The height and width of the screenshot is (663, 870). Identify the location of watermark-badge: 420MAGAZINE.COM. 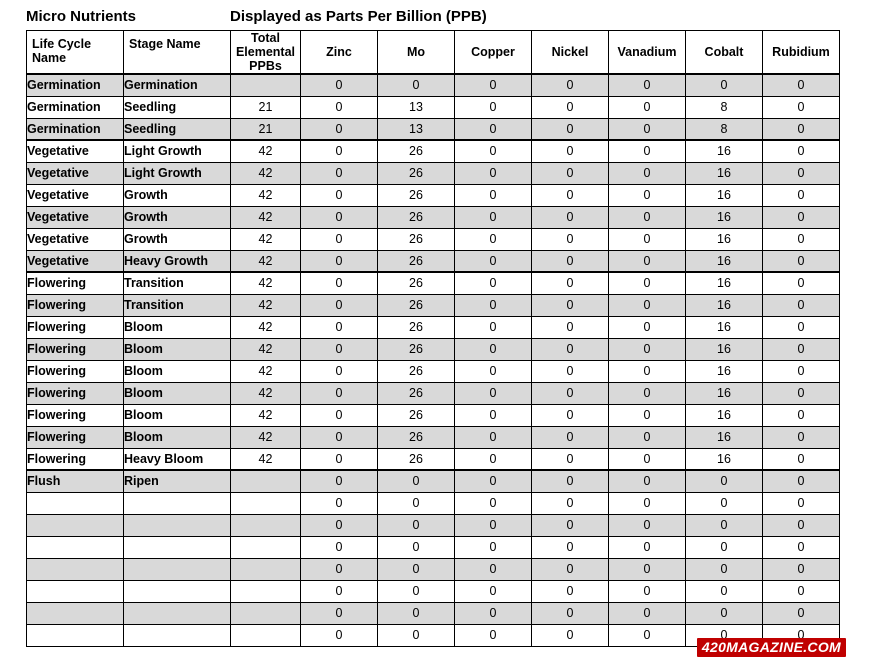
(771, 647).